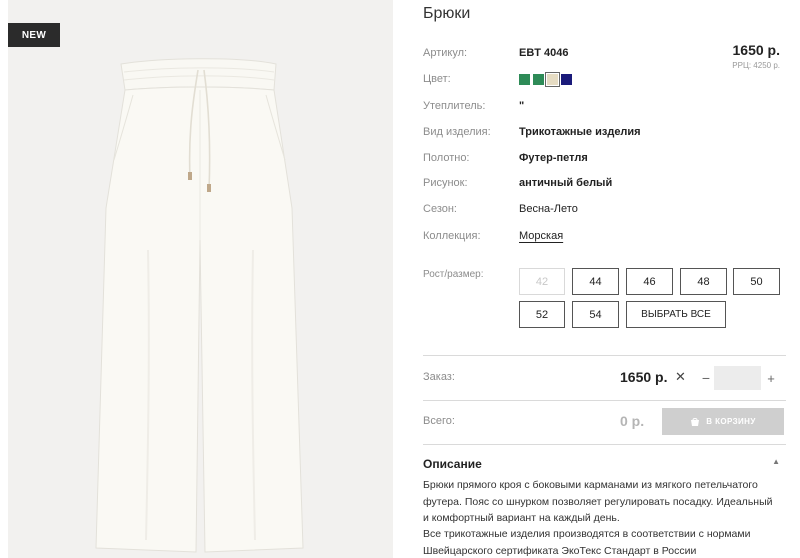  What do you see at coordinates (676, 314) in the screenshot?
I see `select-all-sizes-button: ВЫБРАТЬ ВСЕ` at bounding box center [676, 314].